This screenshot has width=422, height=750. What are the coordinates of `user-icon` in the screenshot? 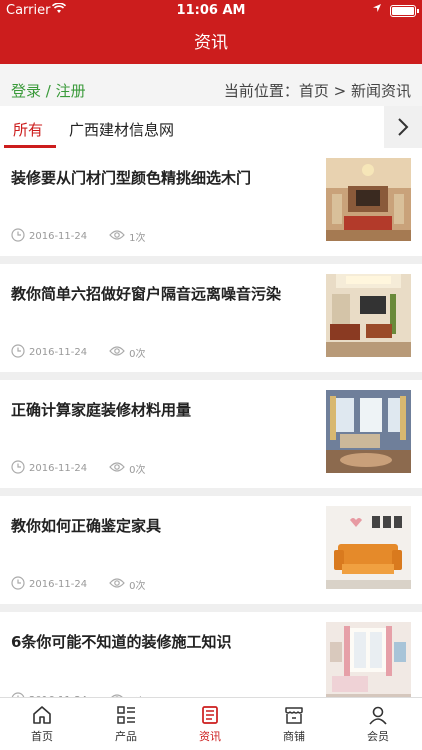 It's located at (378, 715).